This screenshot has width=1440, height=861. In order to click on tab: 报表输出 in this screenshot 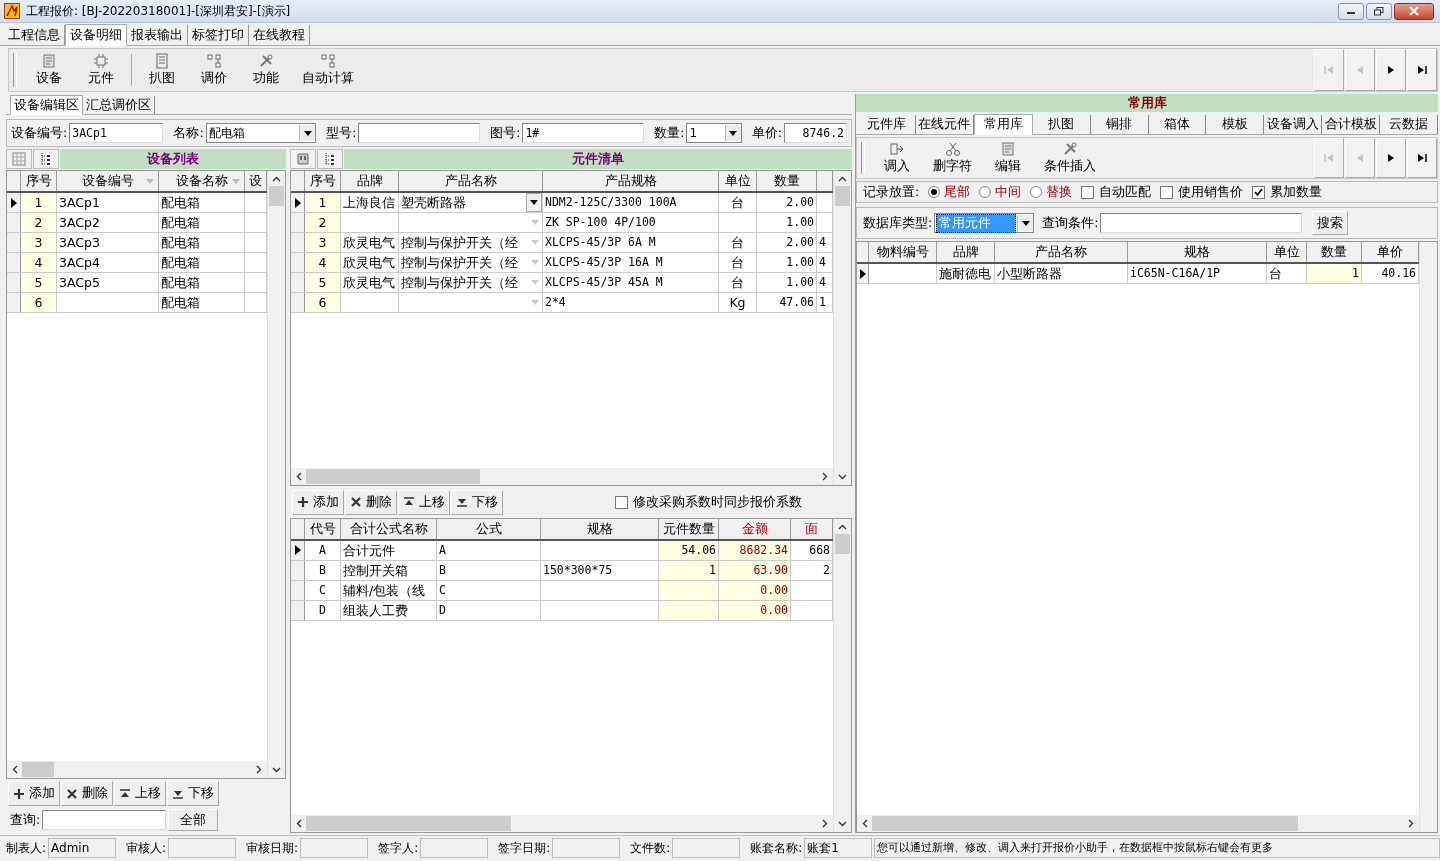, I will do `click(157, 35)`.